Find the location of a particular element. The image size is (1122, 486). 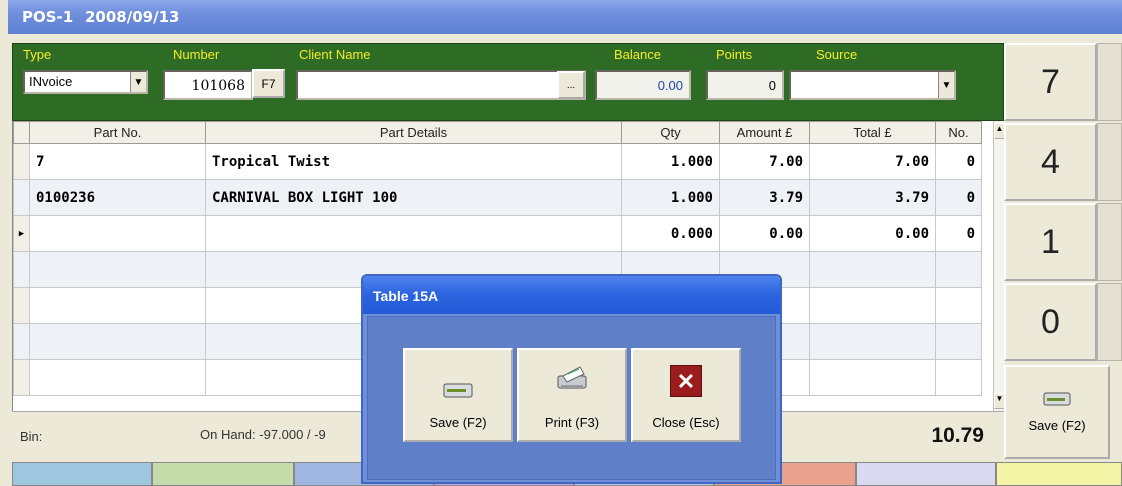

col-header-amount: Amount £ is located at coordinates (764, 132).